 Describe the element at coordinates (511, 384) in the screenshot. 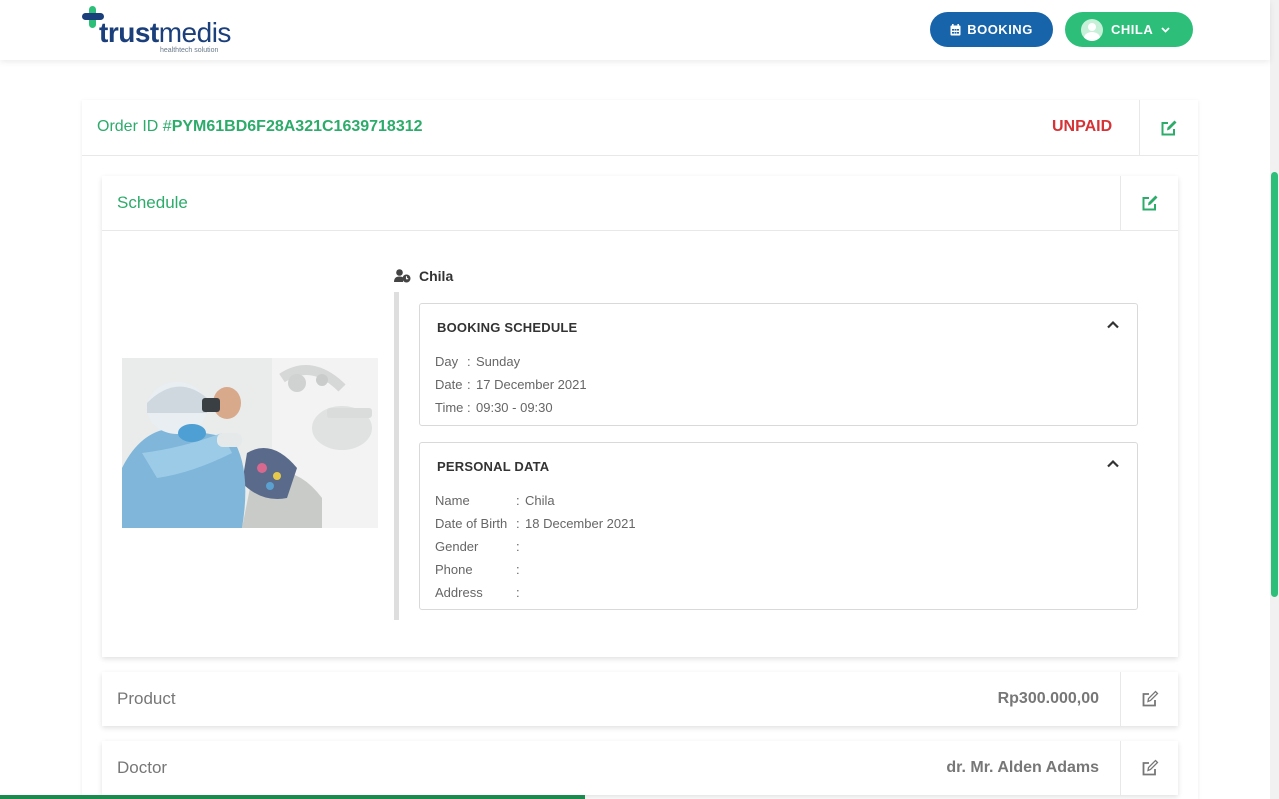

I see `booking-date-row: Date:17 December 2021` at that location.